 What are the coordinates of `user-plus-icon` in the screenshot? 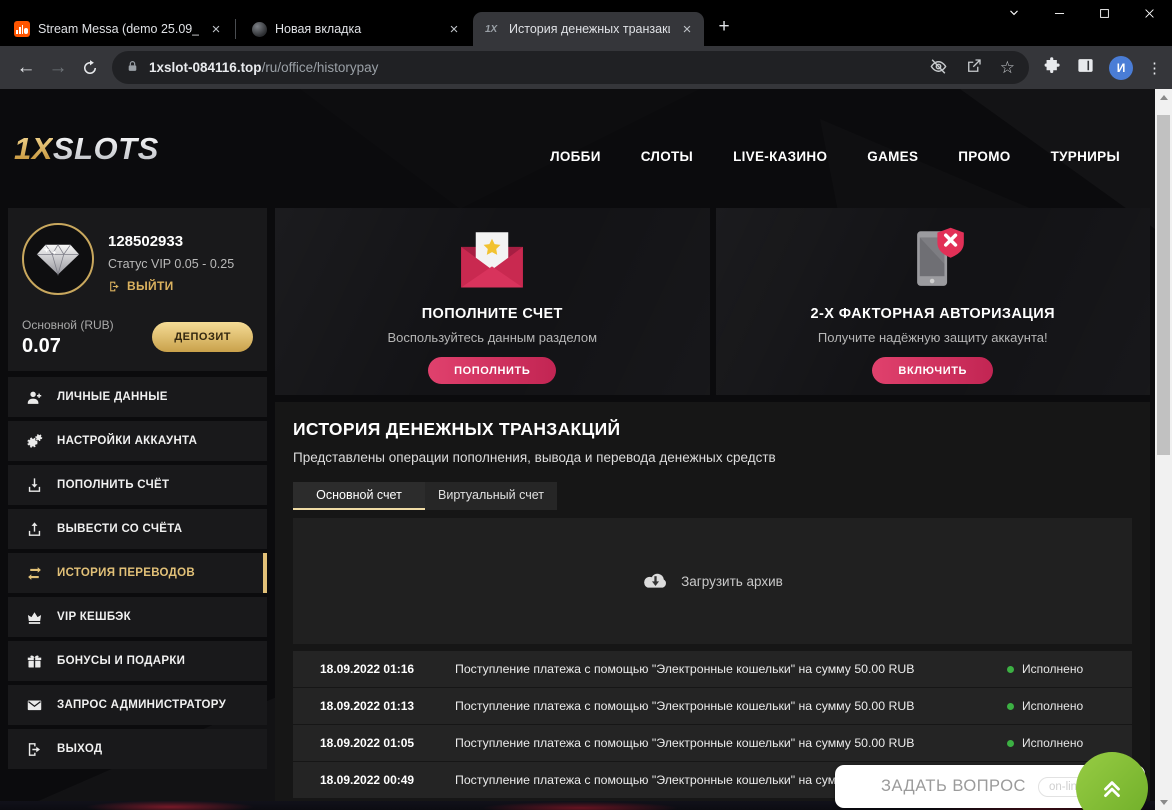 It's located at (34, 397).